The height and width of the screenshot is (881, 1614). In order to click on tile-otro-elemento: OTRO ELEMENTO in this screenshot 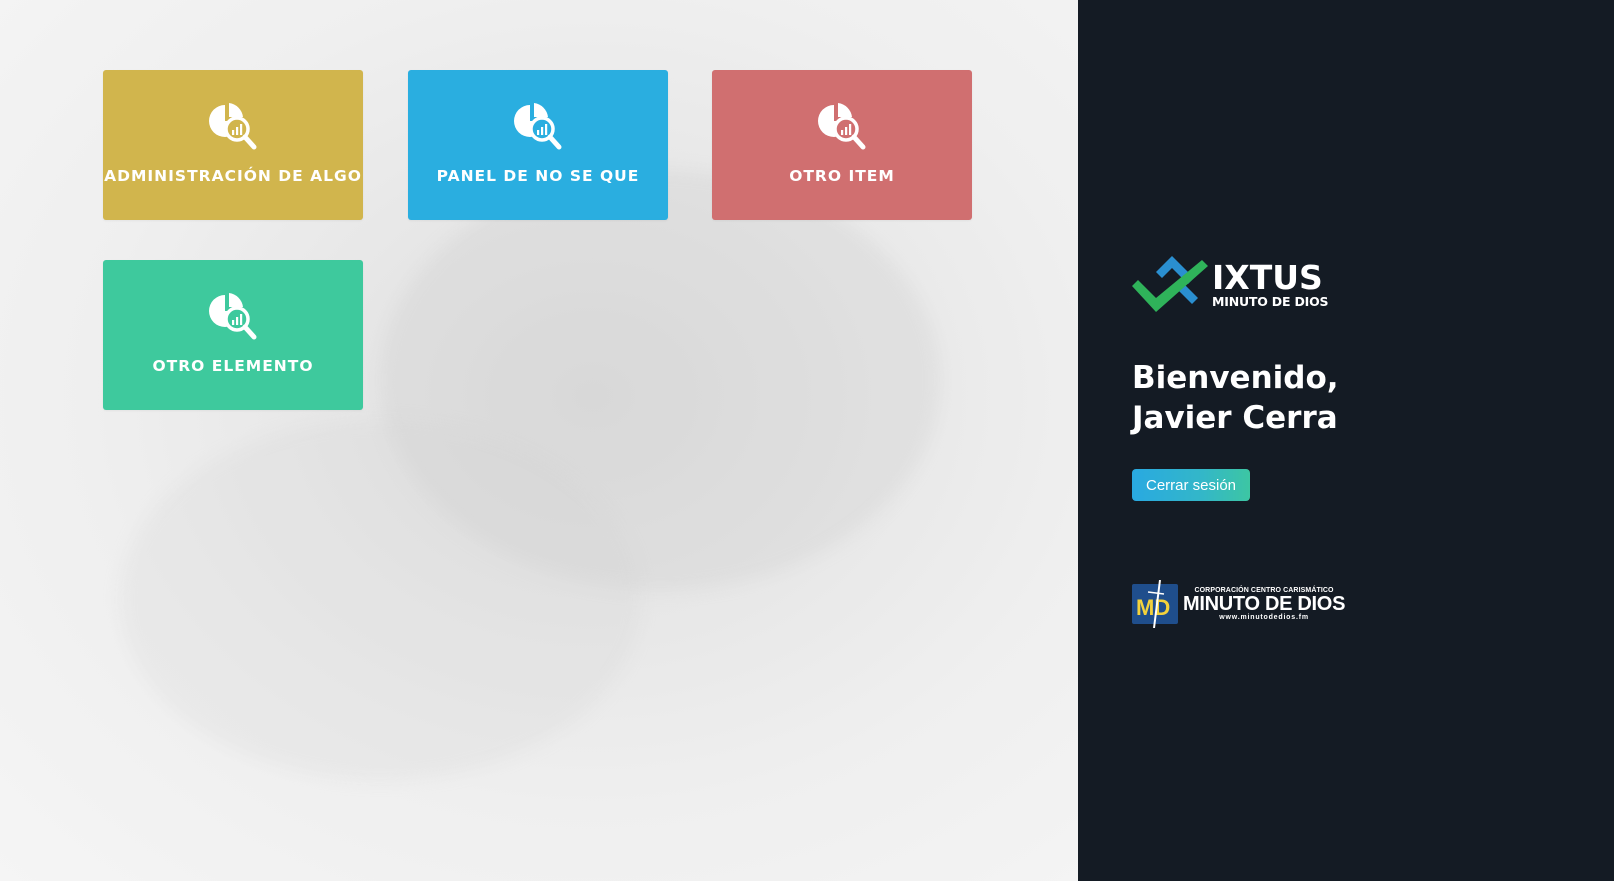, I will do `click(233, 335)`.